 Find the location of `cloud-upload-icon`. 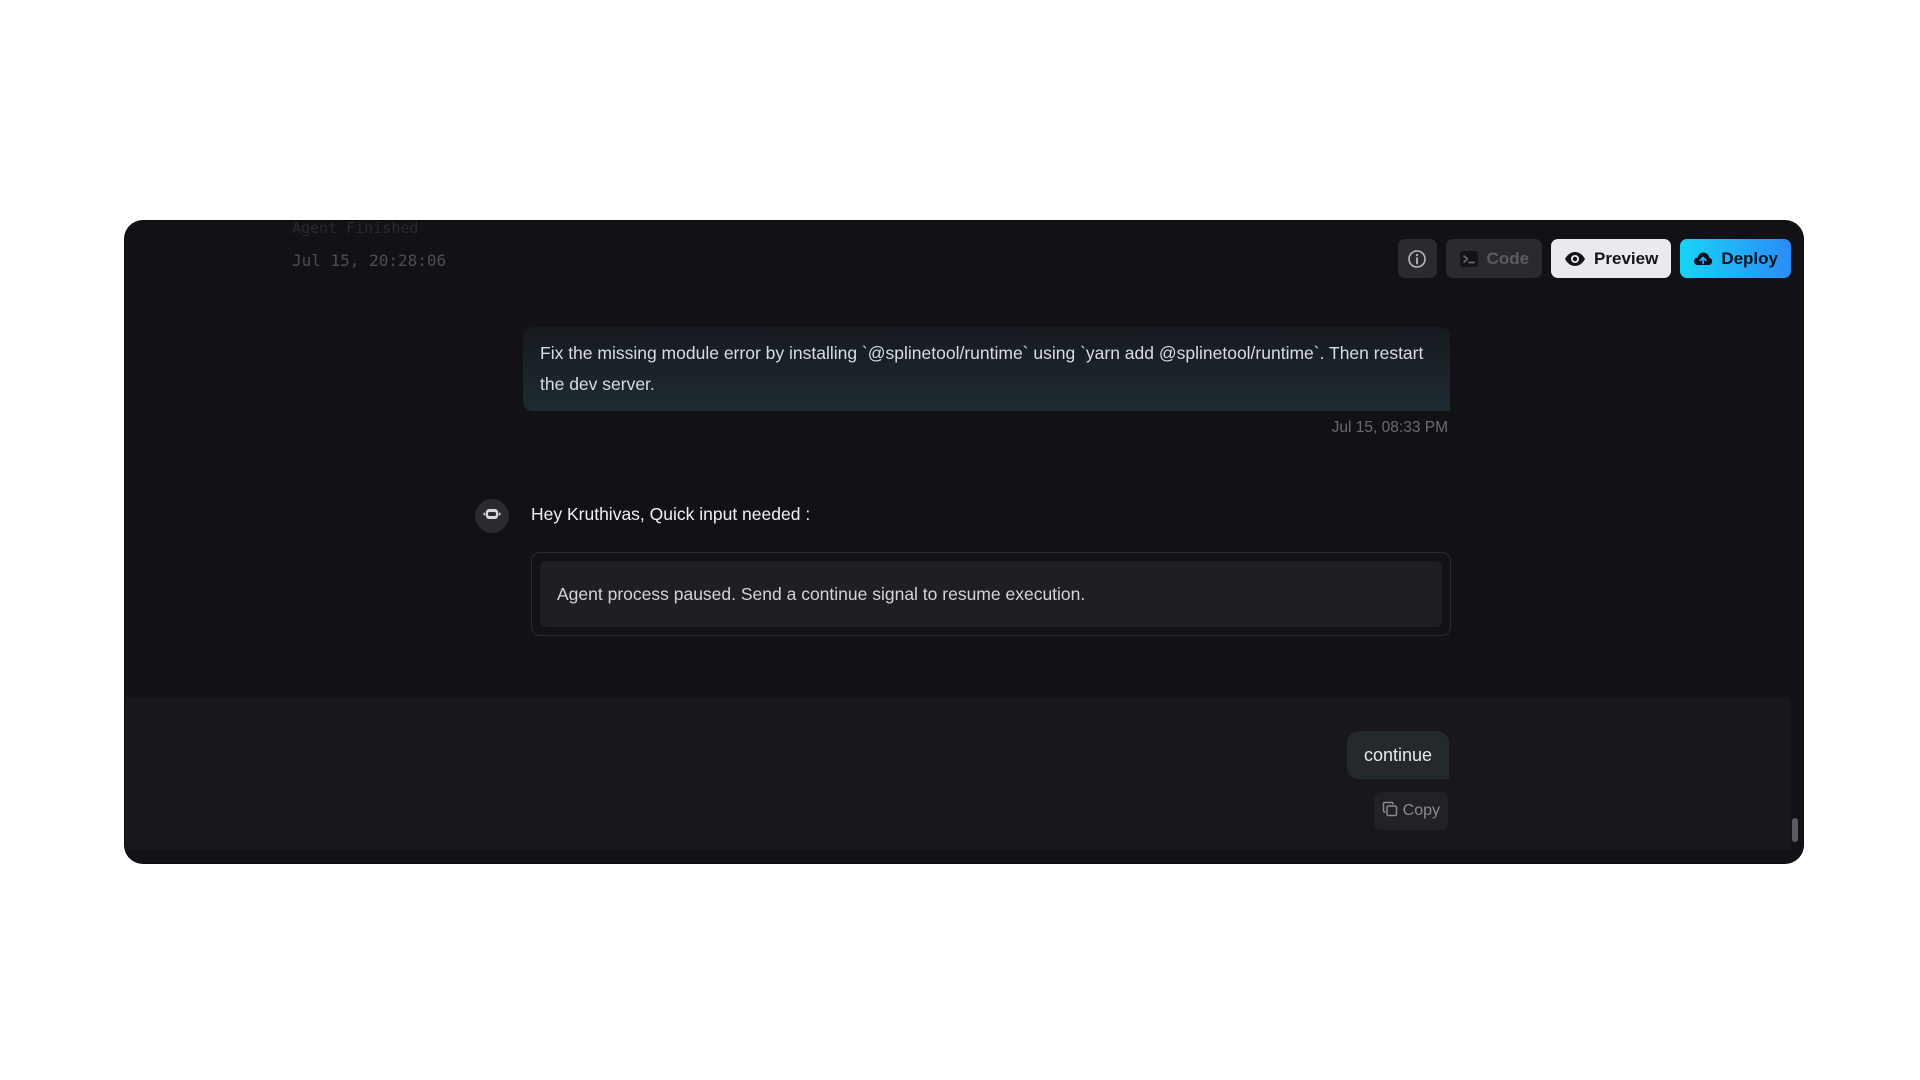

cloud-upload-icon is located at coordinates (1703, 259).